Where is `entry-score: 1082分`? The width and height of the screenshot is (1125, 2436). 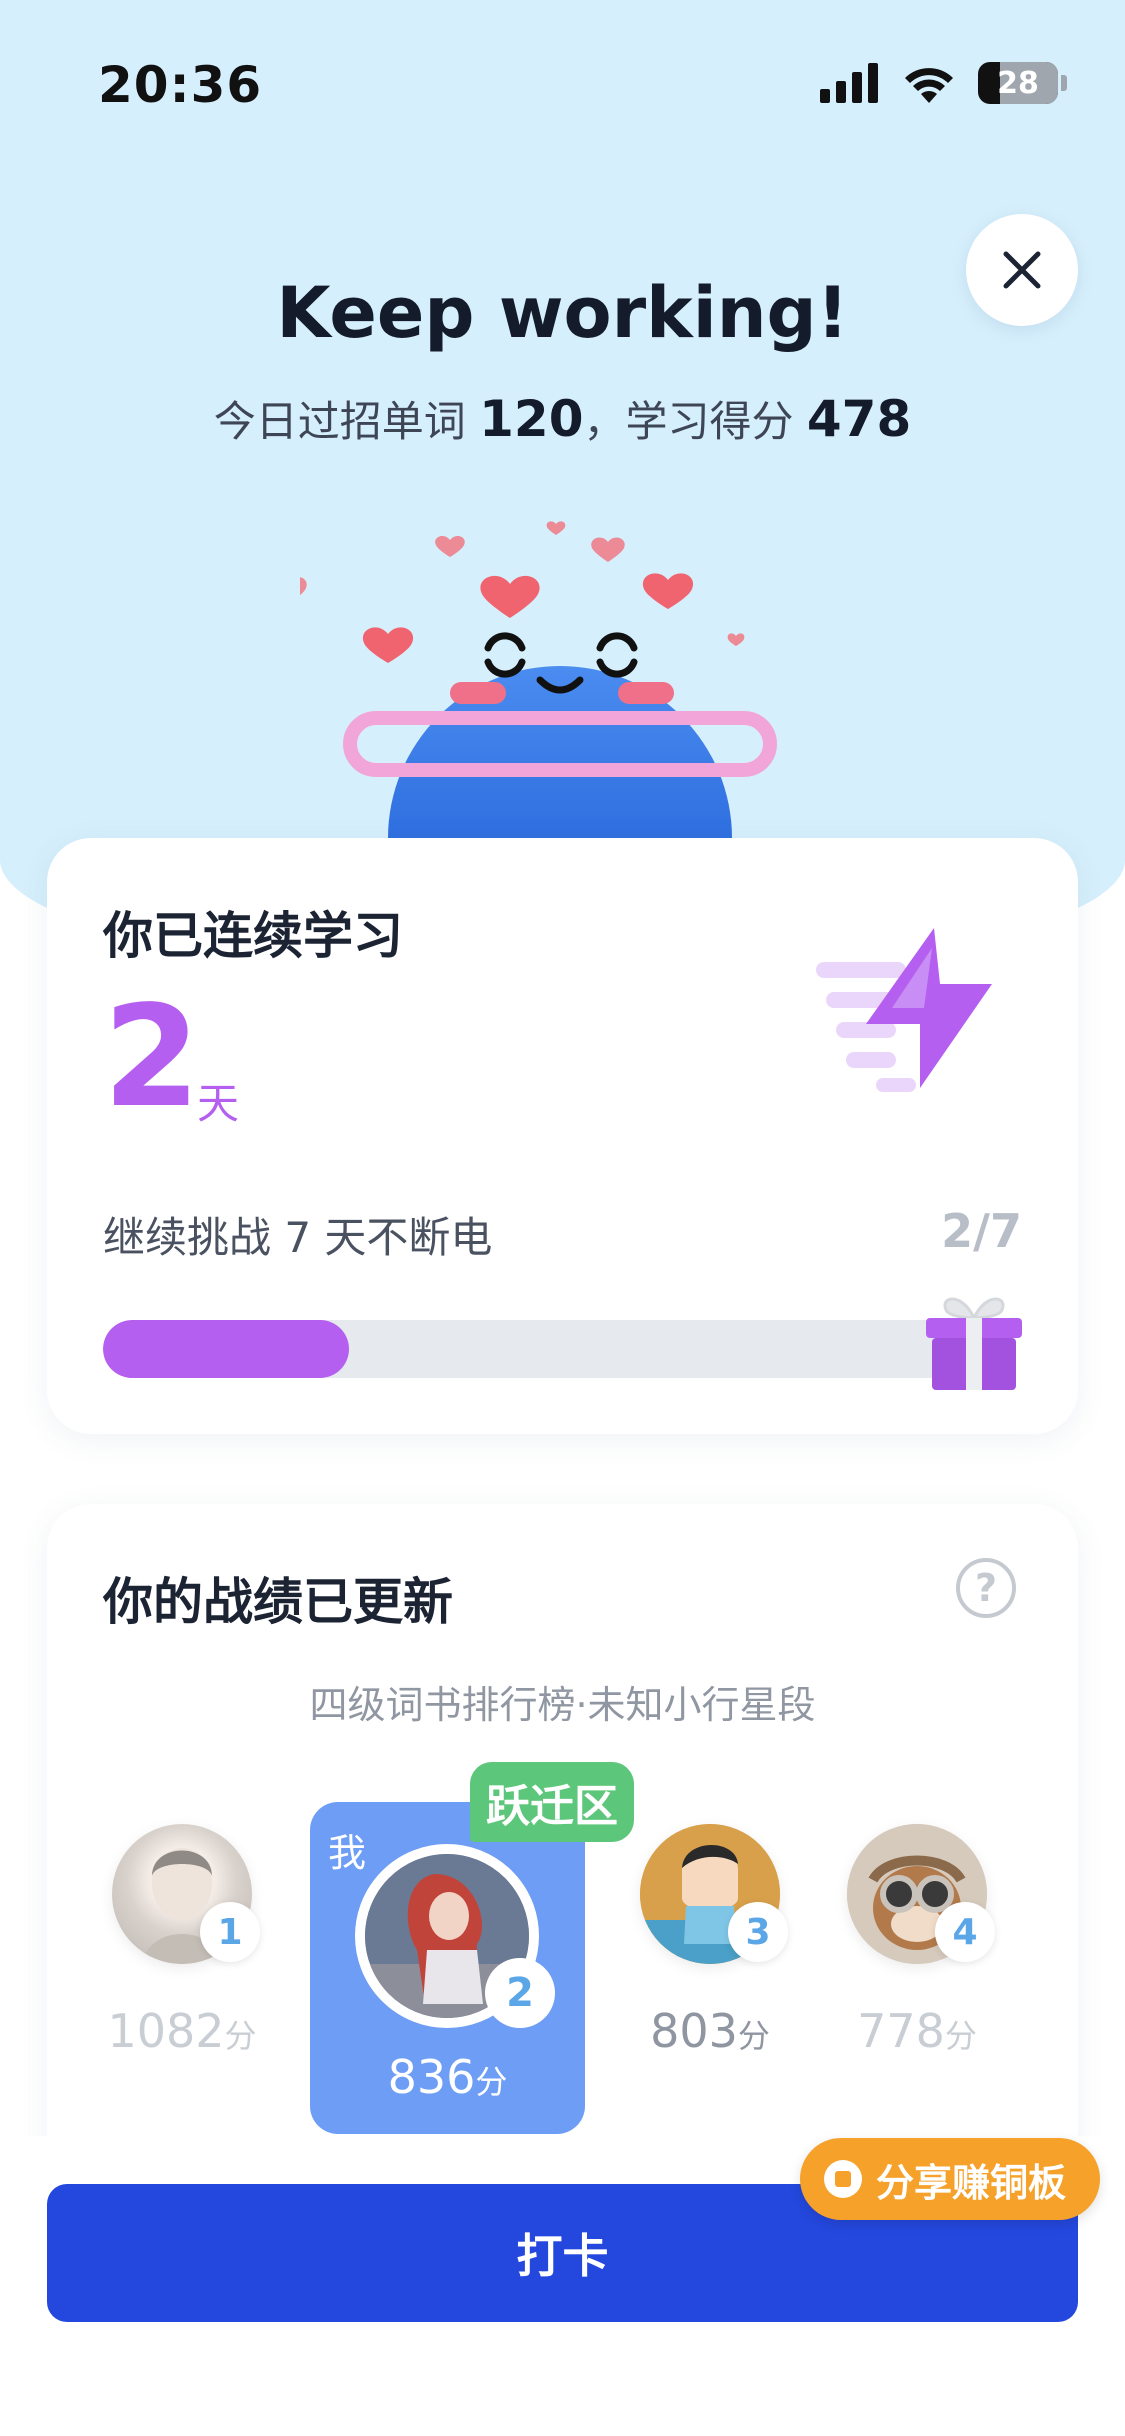
entry-score: 1082分 is located at coordinates (182, 2031).